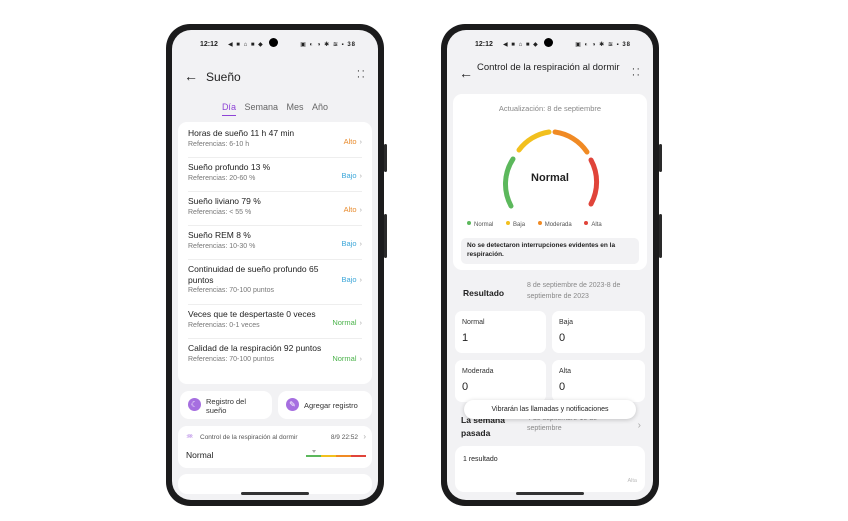 This screenshot has width=848, height=521. I want to click on count-card-alta: Alta 0, so click(598, 381).